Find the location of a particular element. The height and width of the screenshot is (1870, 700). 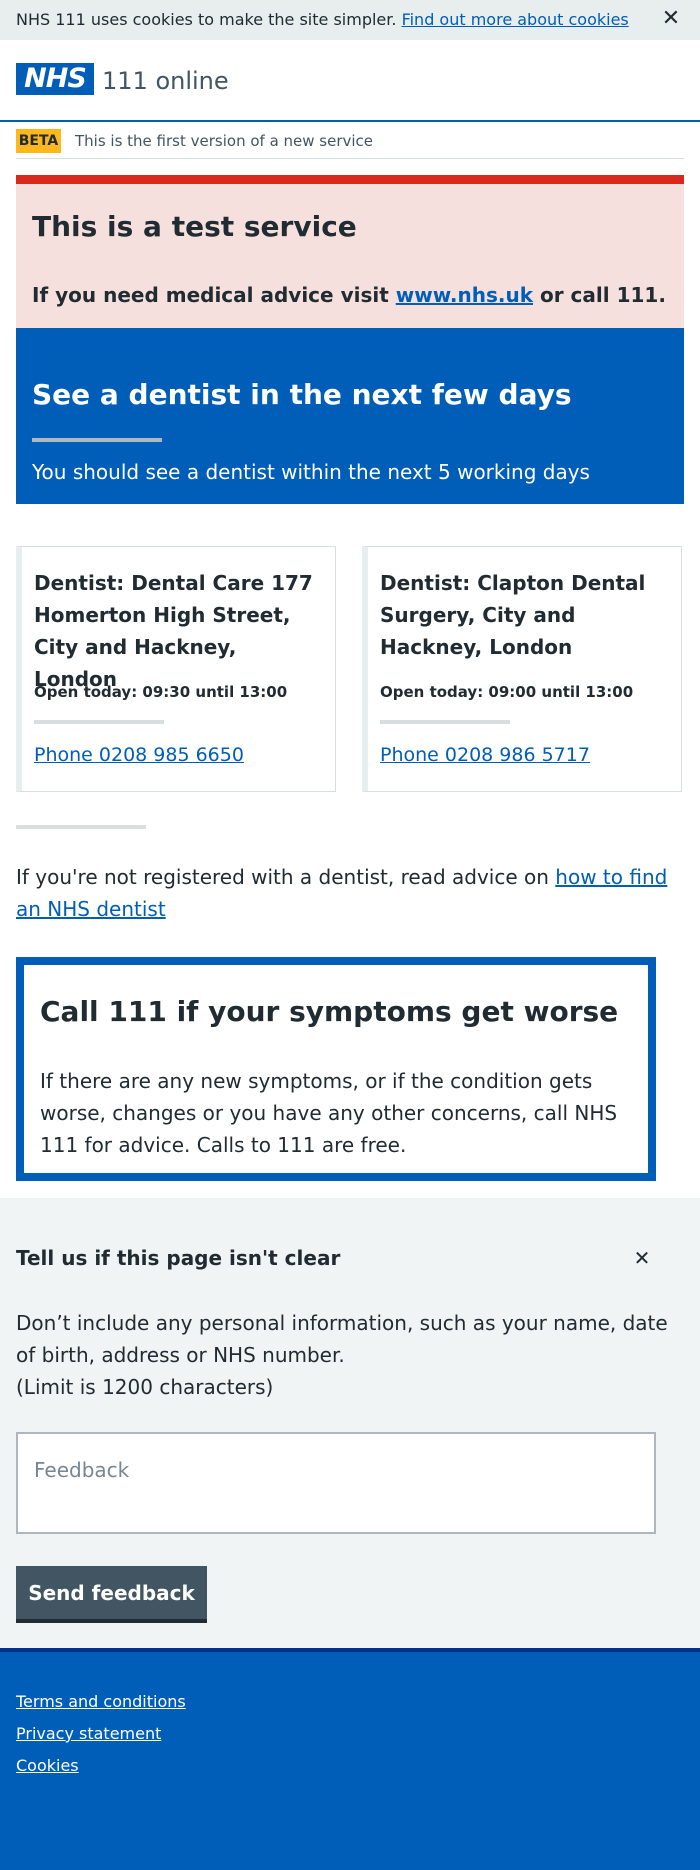

alert-title: This is a test service is located at coordinates (194, 226).